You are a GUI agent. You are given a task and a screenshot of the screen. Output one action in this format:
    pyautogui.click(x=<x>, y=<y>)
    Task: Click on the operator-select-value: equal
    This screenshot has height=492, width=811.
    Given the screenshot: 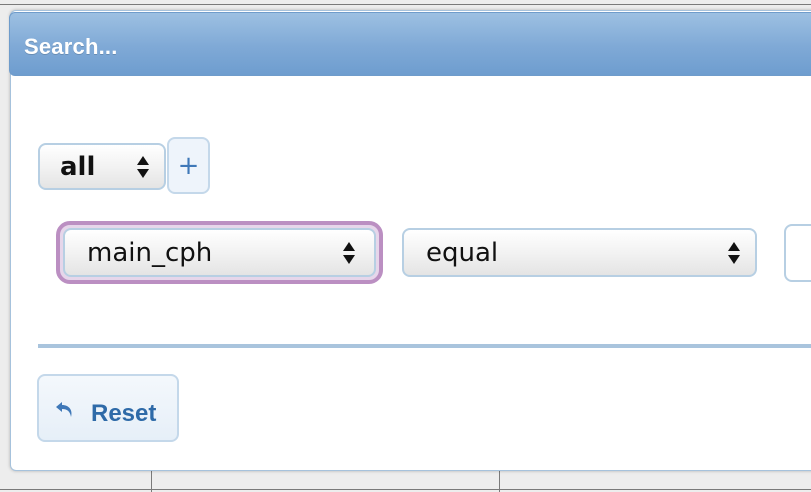 What is the action you would take?
    pyautogui.click(x=462, y=252)
    